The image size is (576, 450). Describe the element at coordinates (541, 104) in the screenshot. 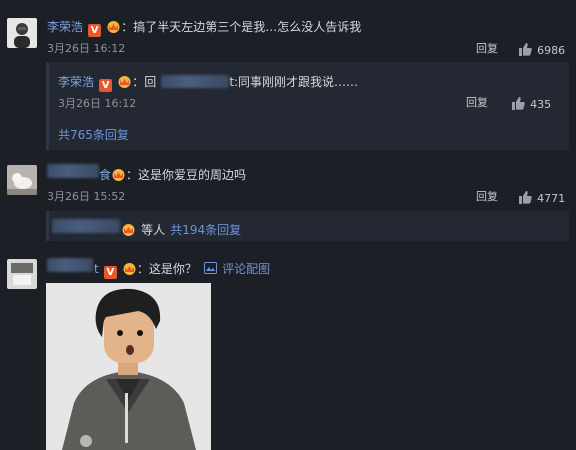

I see `sub-reply-like-count: 435` at that location.